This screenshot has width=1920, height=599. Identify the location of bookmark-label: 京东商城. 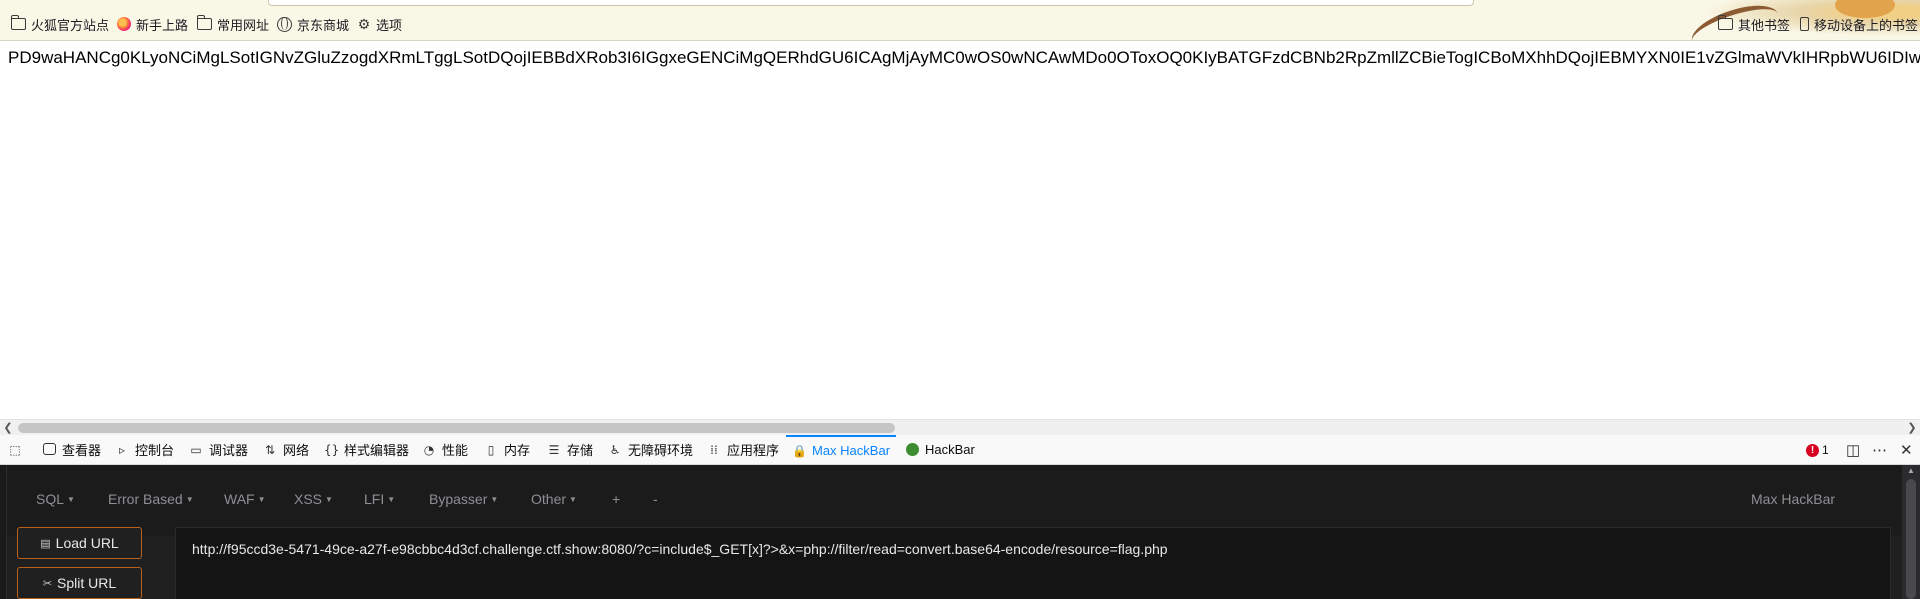
(323, 25).